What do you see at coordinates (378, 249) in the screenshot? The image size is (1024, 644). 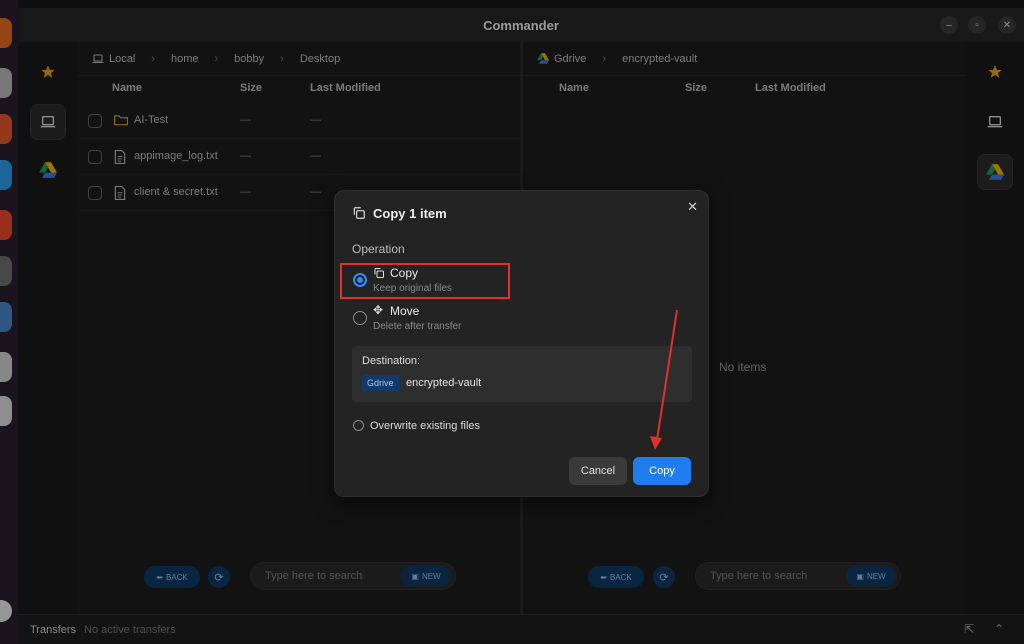 I see `operation-label: Operation` at bounding box center [378, 249].